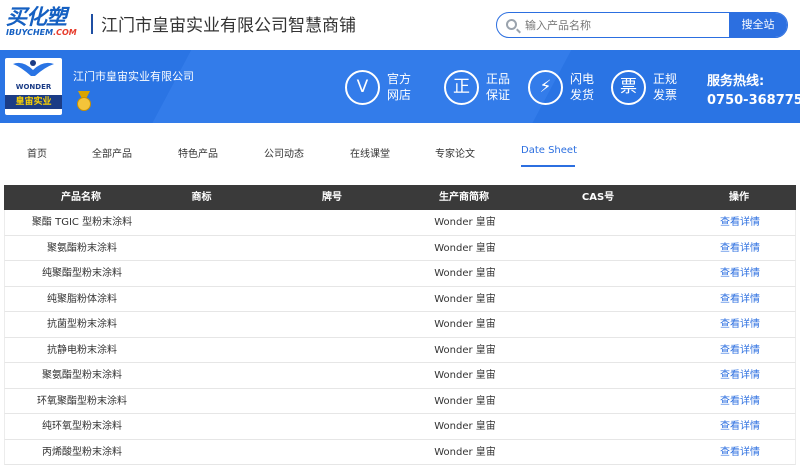 Image resolution: width=800 pixels, height=472 pixels. What do you see at coordinates (33, 68) in the screenshot?
I see `logo-figure-icon` at bounding box center [33, 68].